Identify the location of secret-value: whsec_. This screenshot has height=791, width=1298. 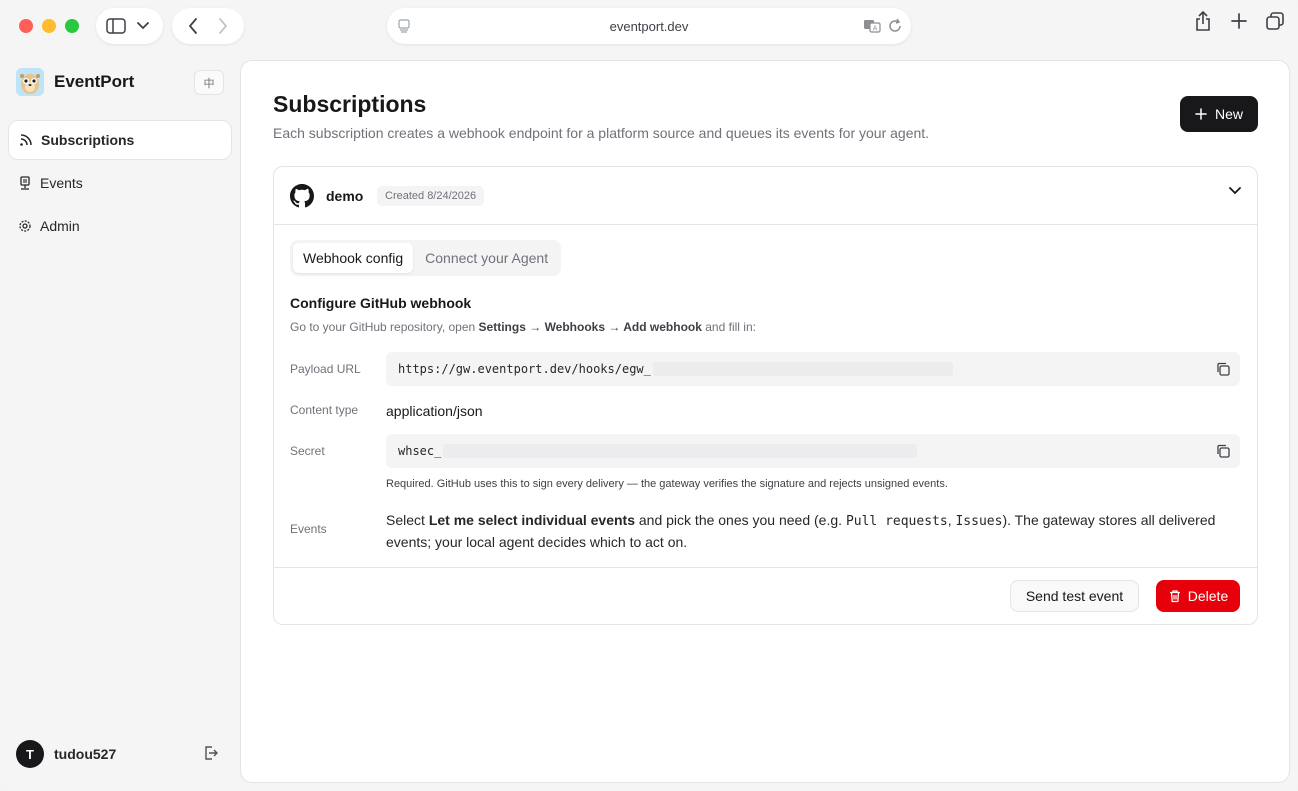
(420, 451).